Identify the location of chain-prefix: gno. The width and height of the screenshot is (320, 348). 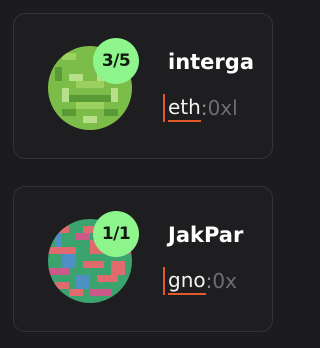
(187, 281).